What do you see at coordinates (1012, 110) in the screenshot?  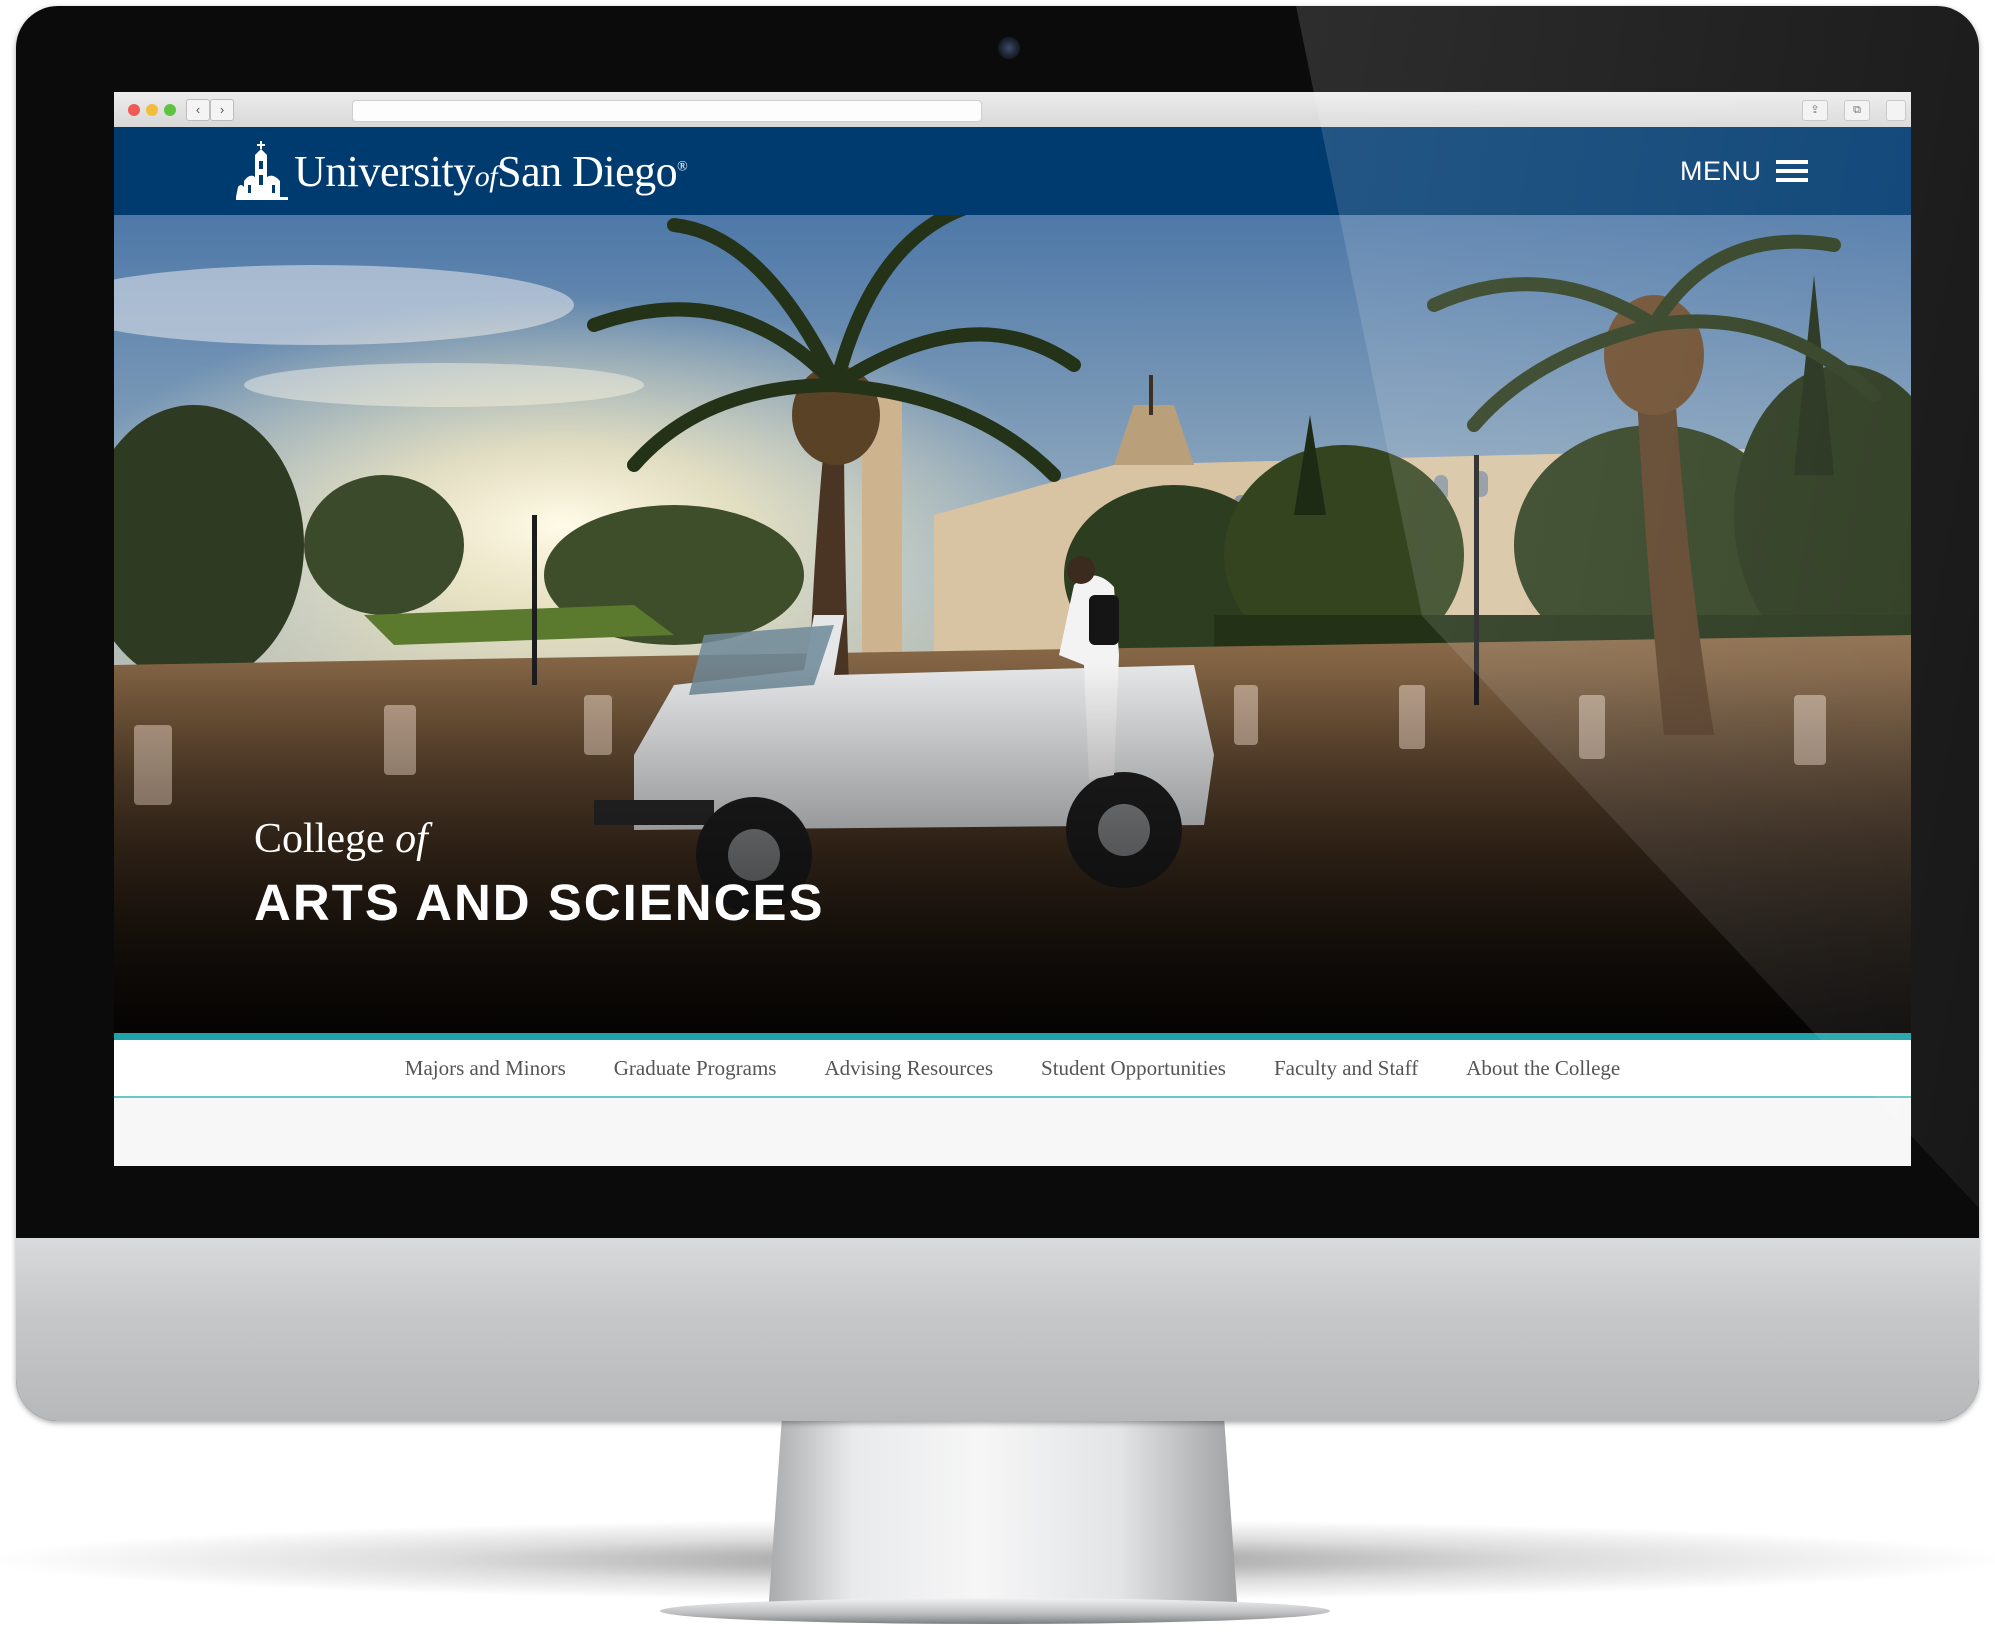 I see `browser-toolbar: ‹ › ⇪ ⧉` at bounding box center [1012, 110].